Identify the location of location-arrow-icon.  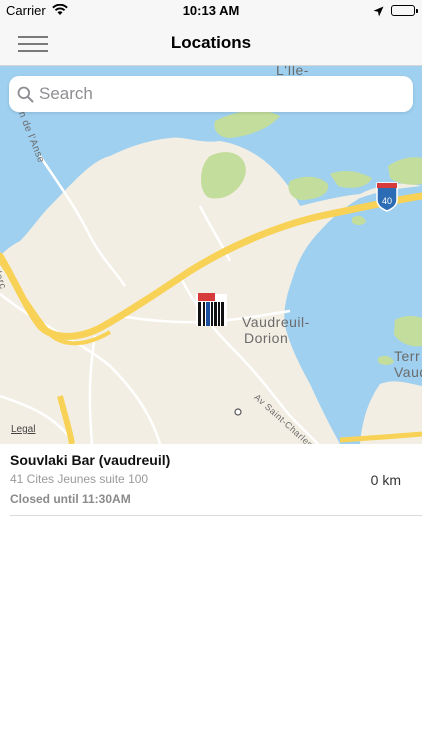
(378, 12).